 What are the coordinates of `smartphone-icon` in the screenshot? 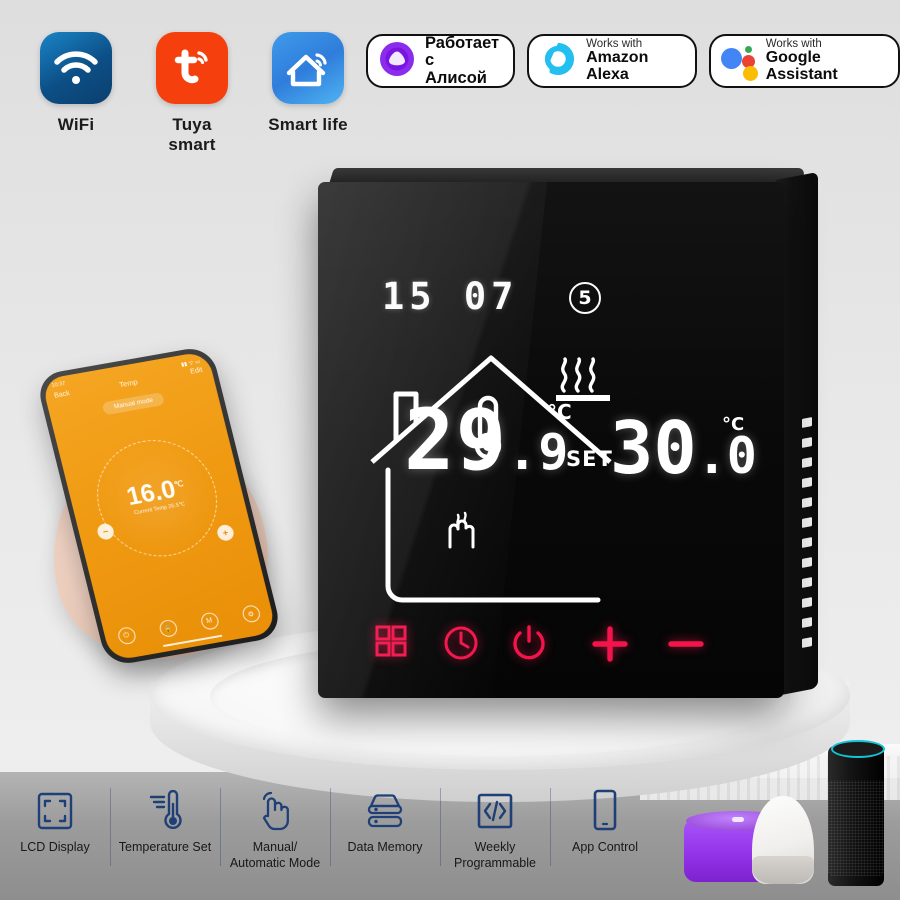 It's located at (605, 811).